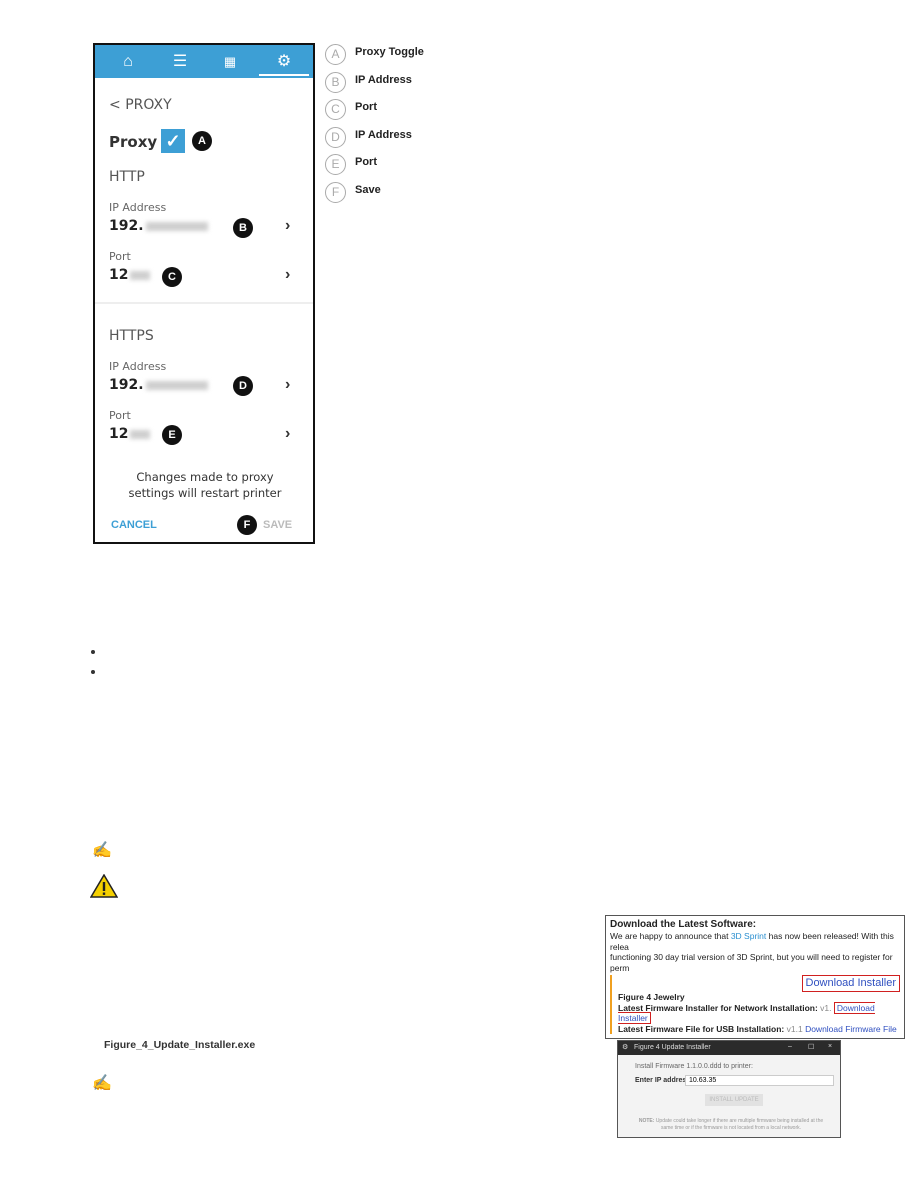  I want to click on legend-letter: E, so click(335, 164).